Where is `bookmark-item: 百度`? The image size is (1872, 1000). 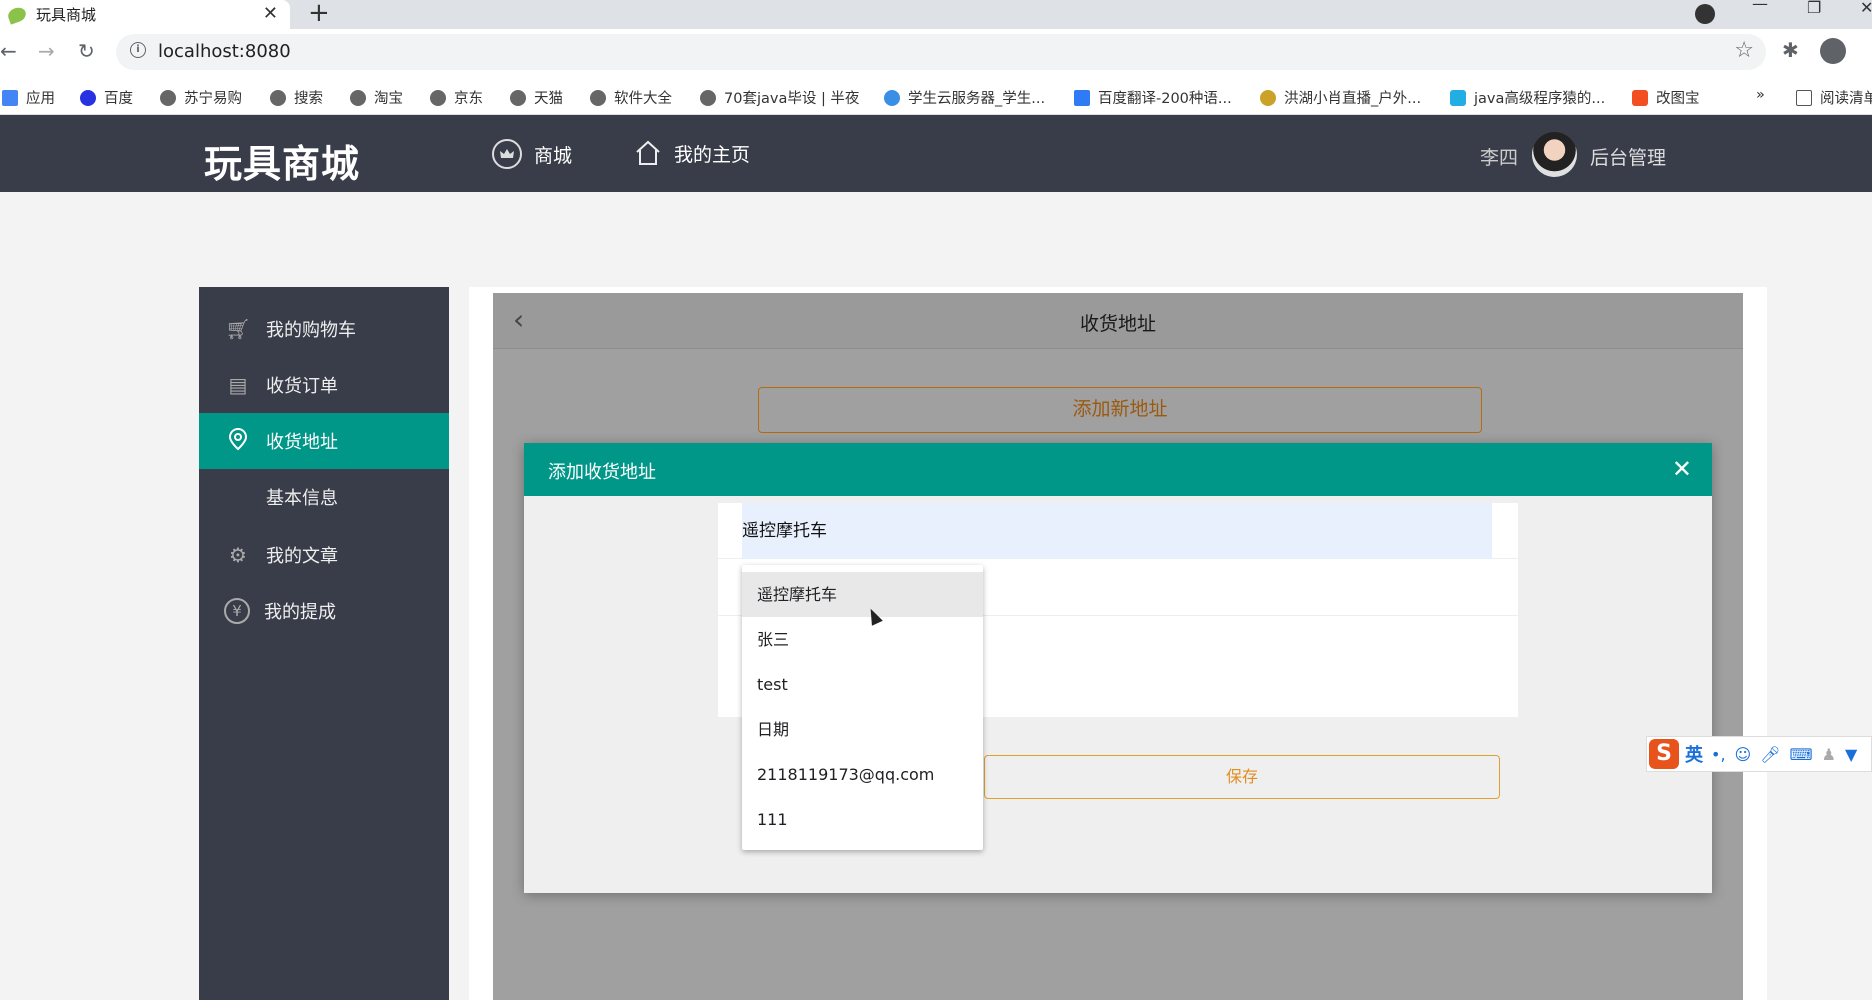
bookmark-item: 百度 is located at coordinates (106, 97).